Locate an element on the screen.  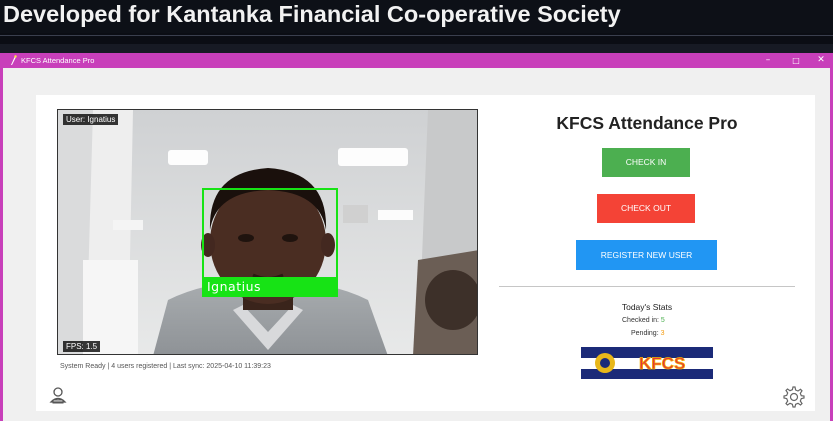
kfcs-logo: KFCS is located at coordinates (647, 363).